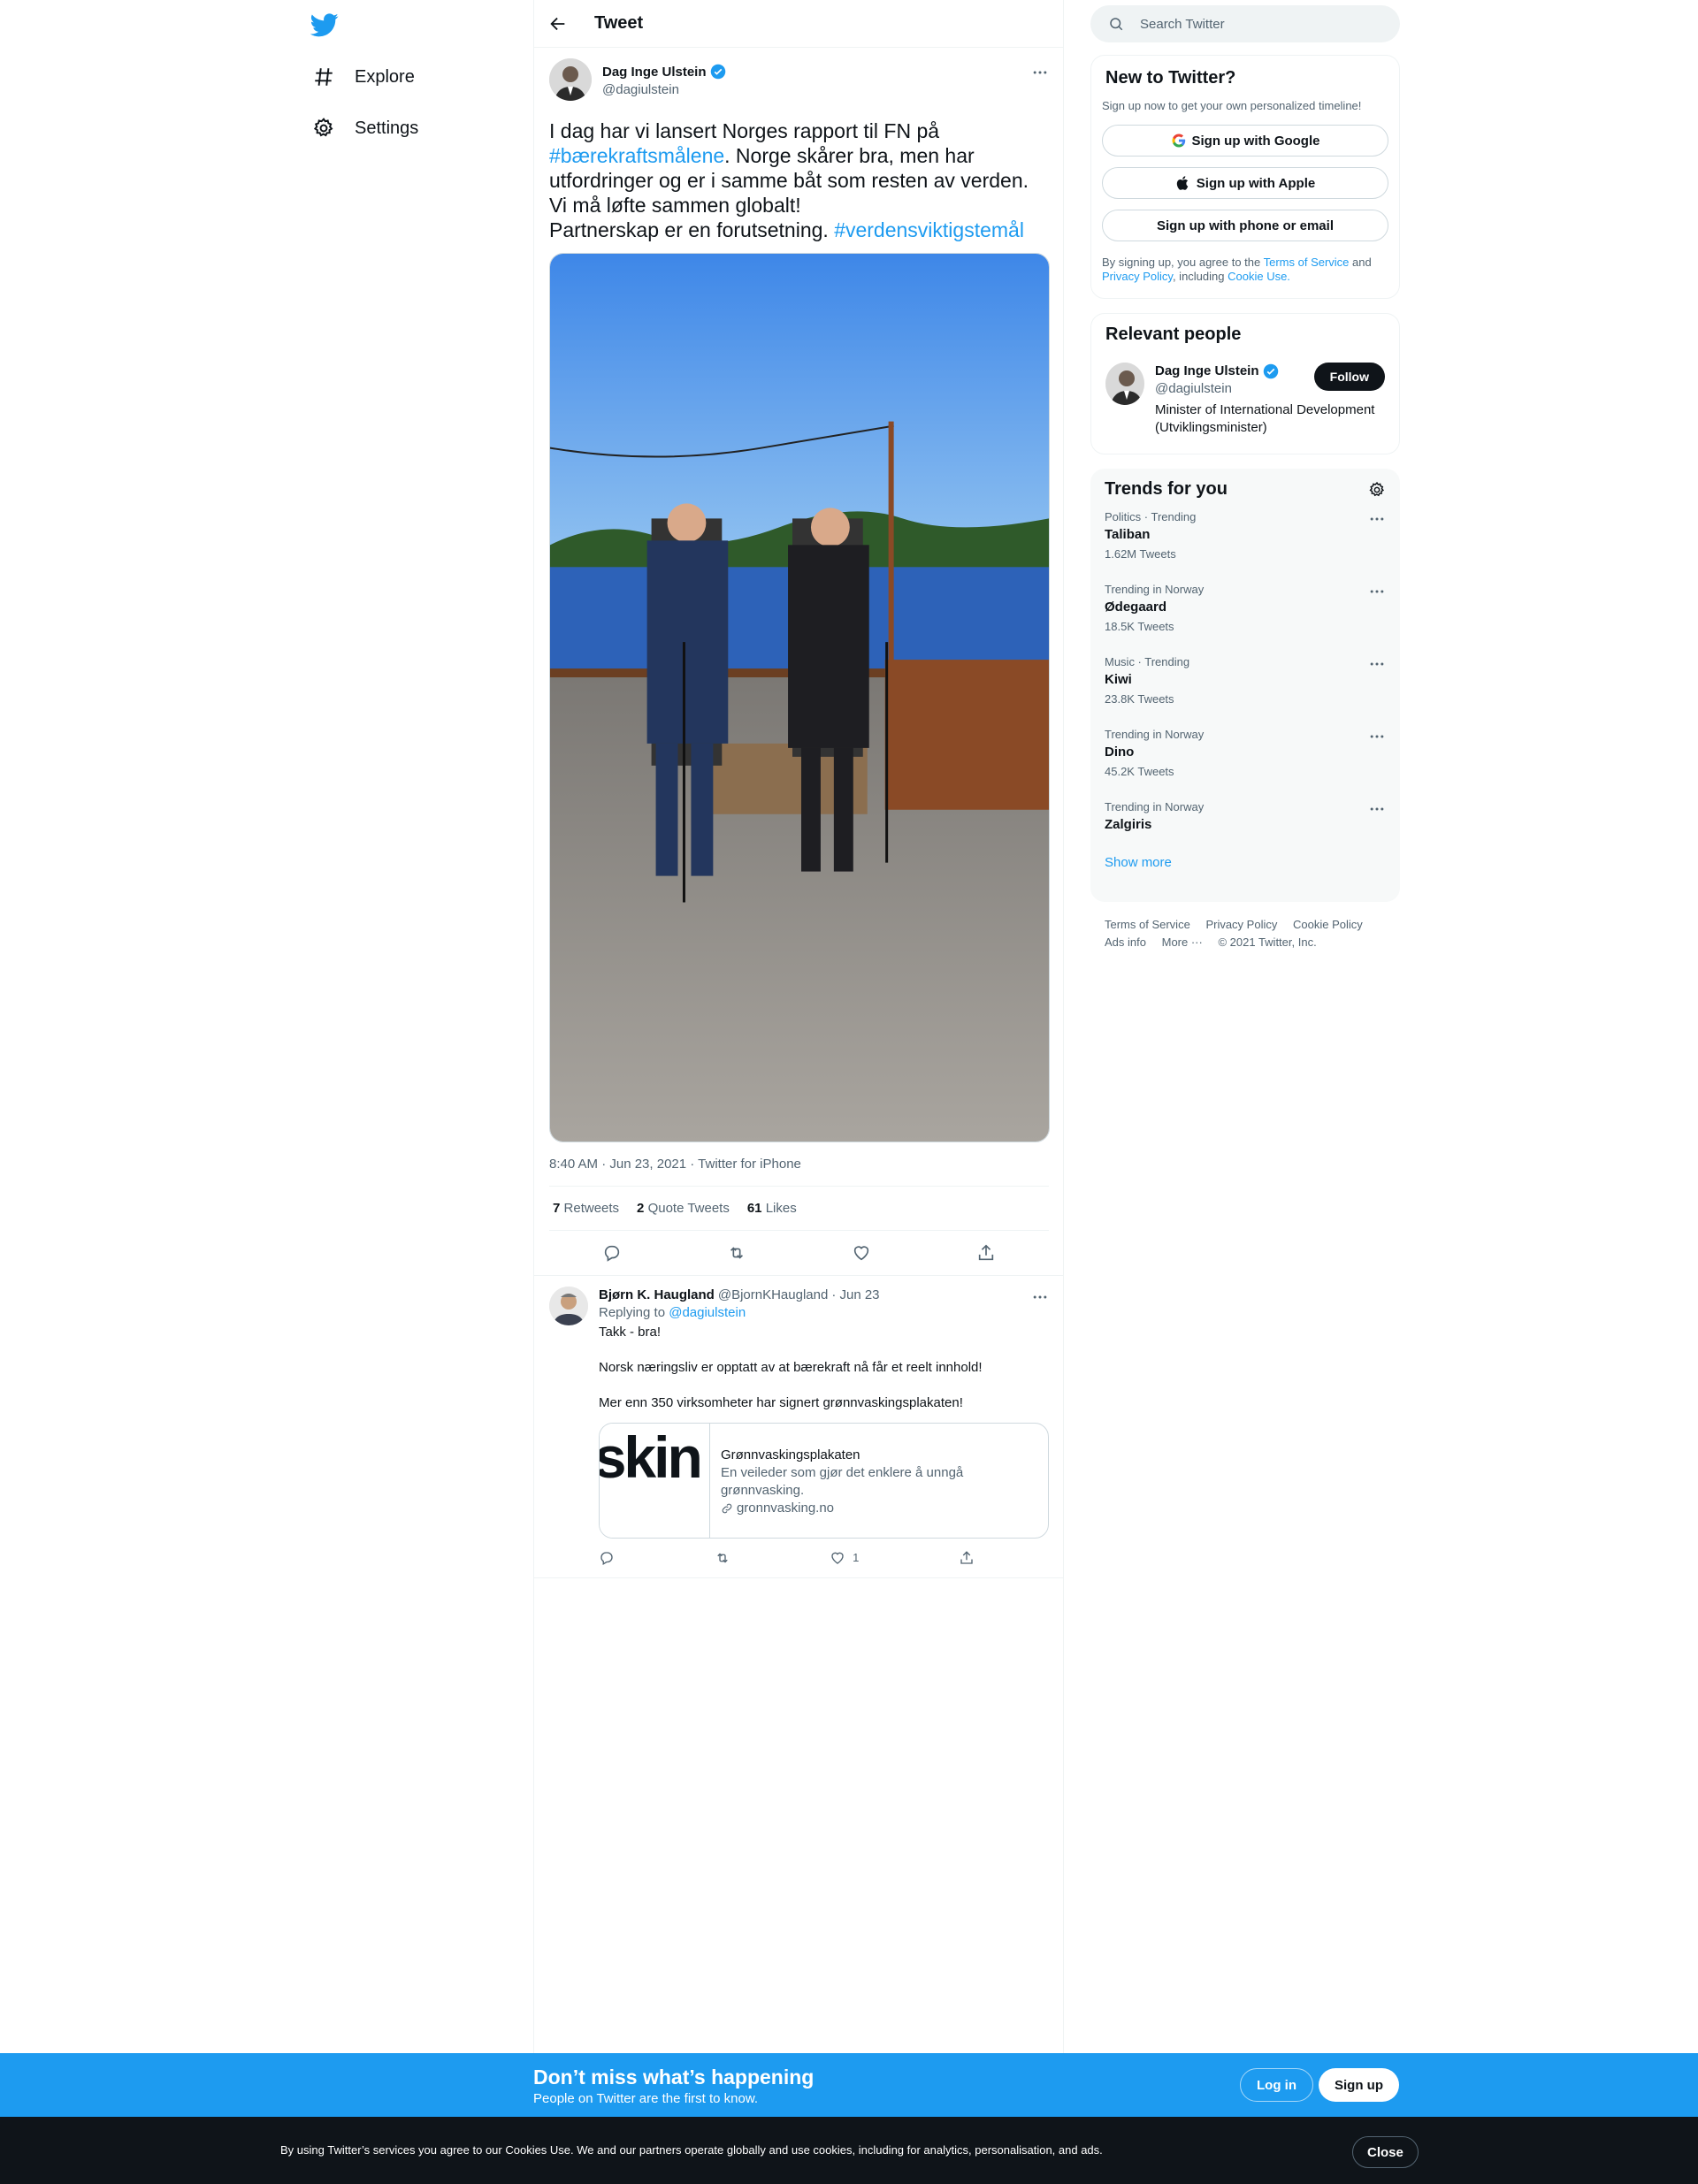  I want to click on footer-link: Ads info, so click(1125, 942).